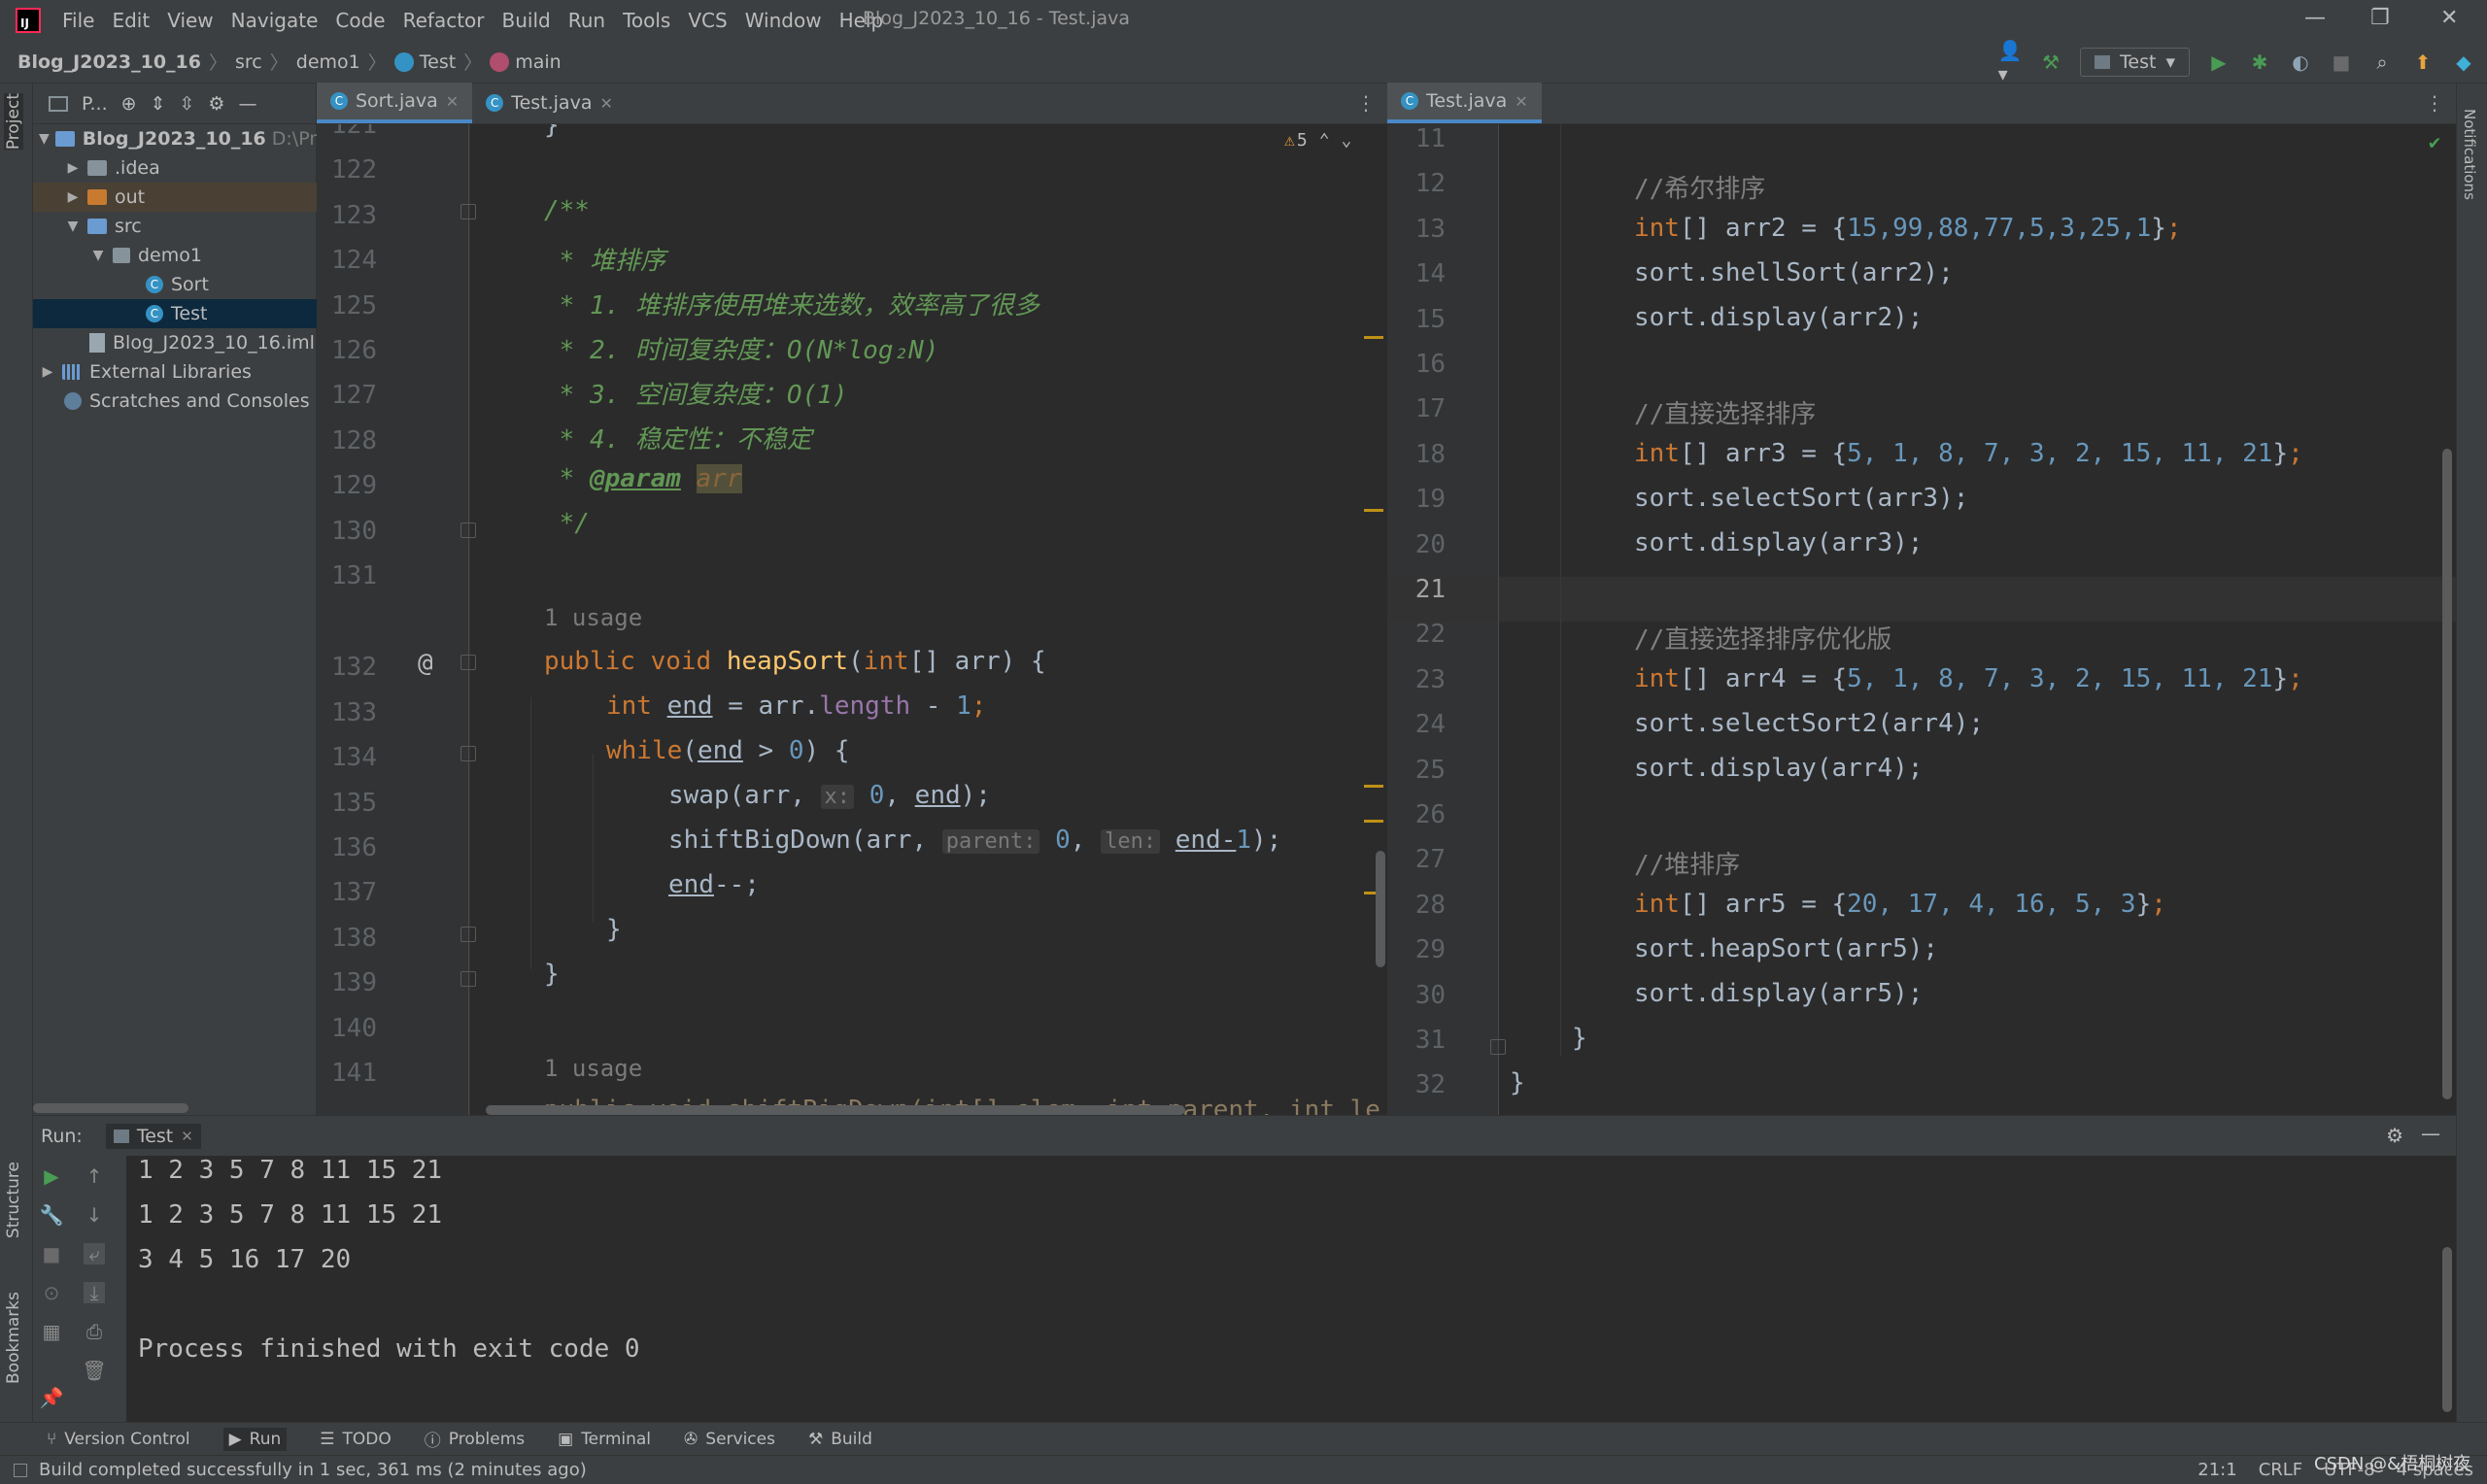 This screenshot has height=1484, width=2487. What do you see at coordinates (13, 1338) in the screenshot?
I see `bookmarks-tool-tab: Bookmarks` at bounding box center [13, 1338].